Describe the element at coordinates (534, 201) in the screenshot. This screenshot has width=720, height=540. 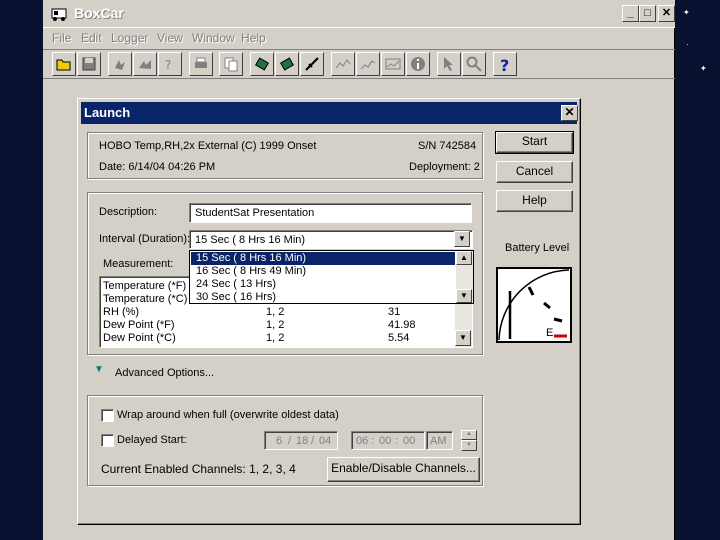
I see `help-button: Help` at that location.